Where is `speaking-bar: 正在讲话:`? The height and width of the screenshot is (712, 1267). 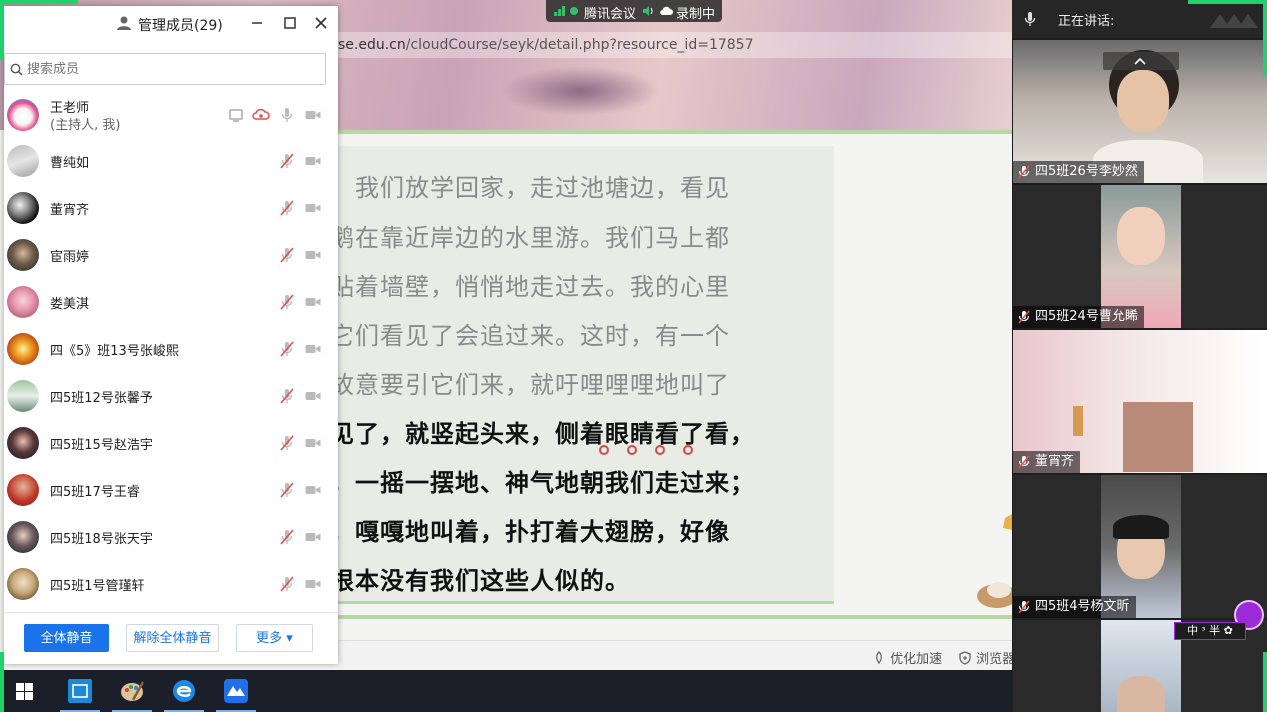 speaking-bar: 正在讲话: is located at coordinates (1139, 19).